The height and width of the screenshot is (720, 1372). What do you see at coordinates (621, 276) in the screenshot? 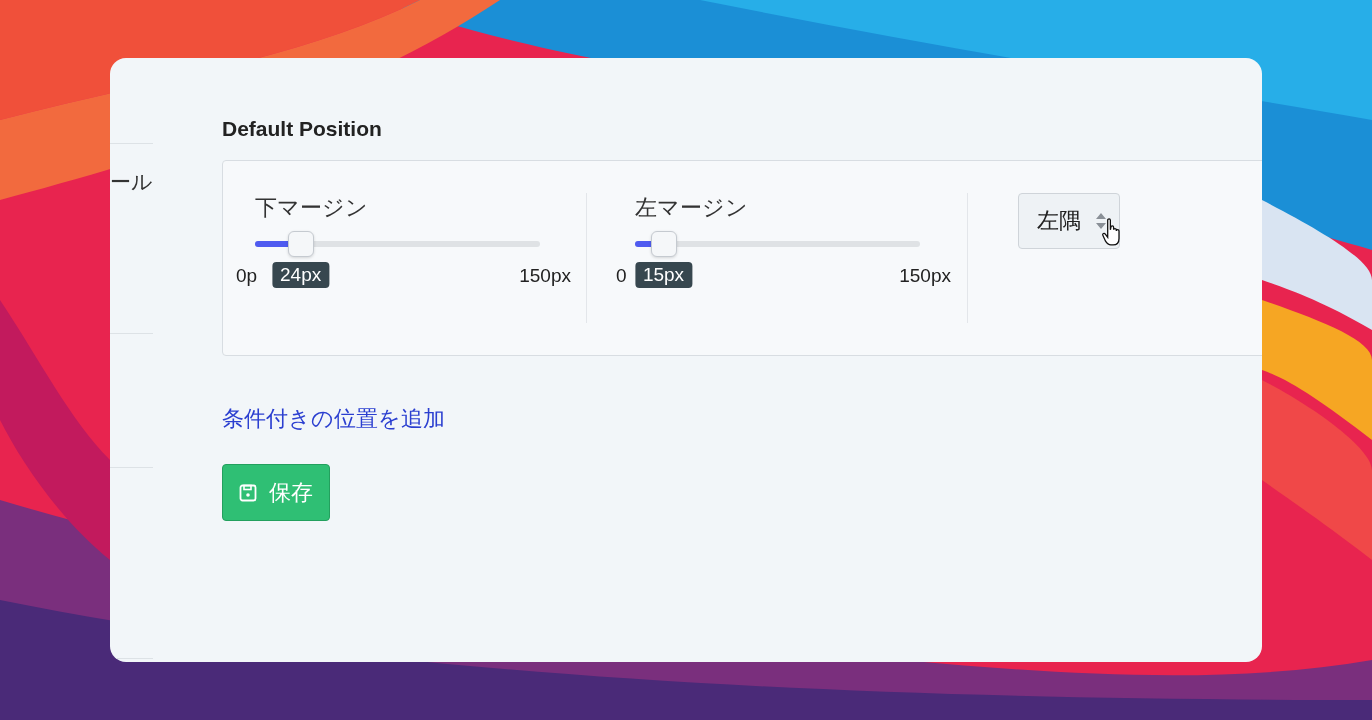
I see `min-label: 0` at bounding box center [621, 276].